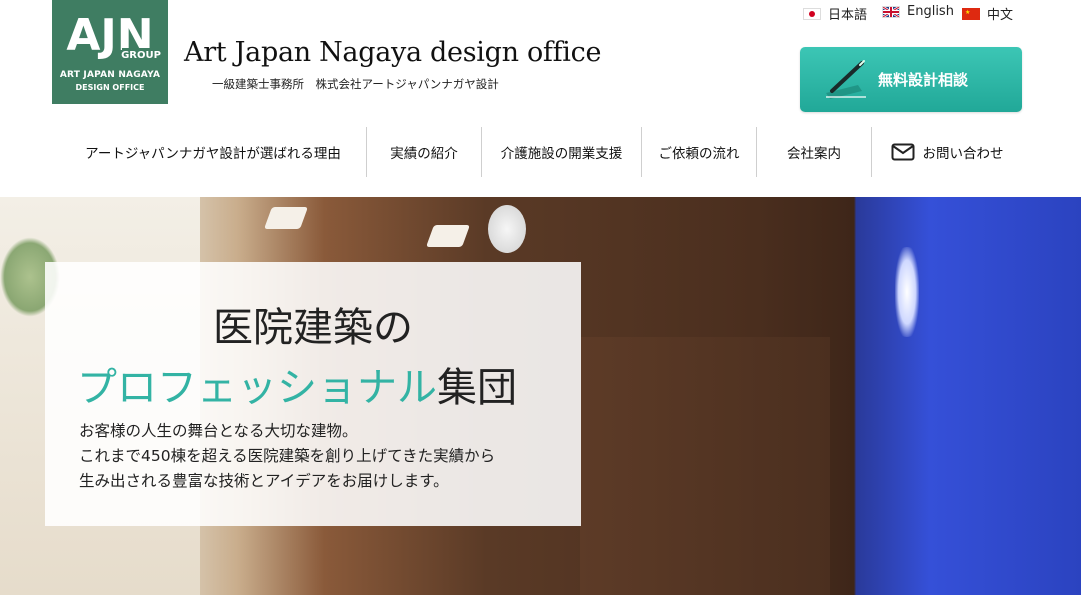 This screenshot has height=595, width=1081. What do you see at coordinates (113, 35) in the screenshot?
I see `ajn-logo-mark-icon: AJN GROUP` at bounding box center [113, 35].